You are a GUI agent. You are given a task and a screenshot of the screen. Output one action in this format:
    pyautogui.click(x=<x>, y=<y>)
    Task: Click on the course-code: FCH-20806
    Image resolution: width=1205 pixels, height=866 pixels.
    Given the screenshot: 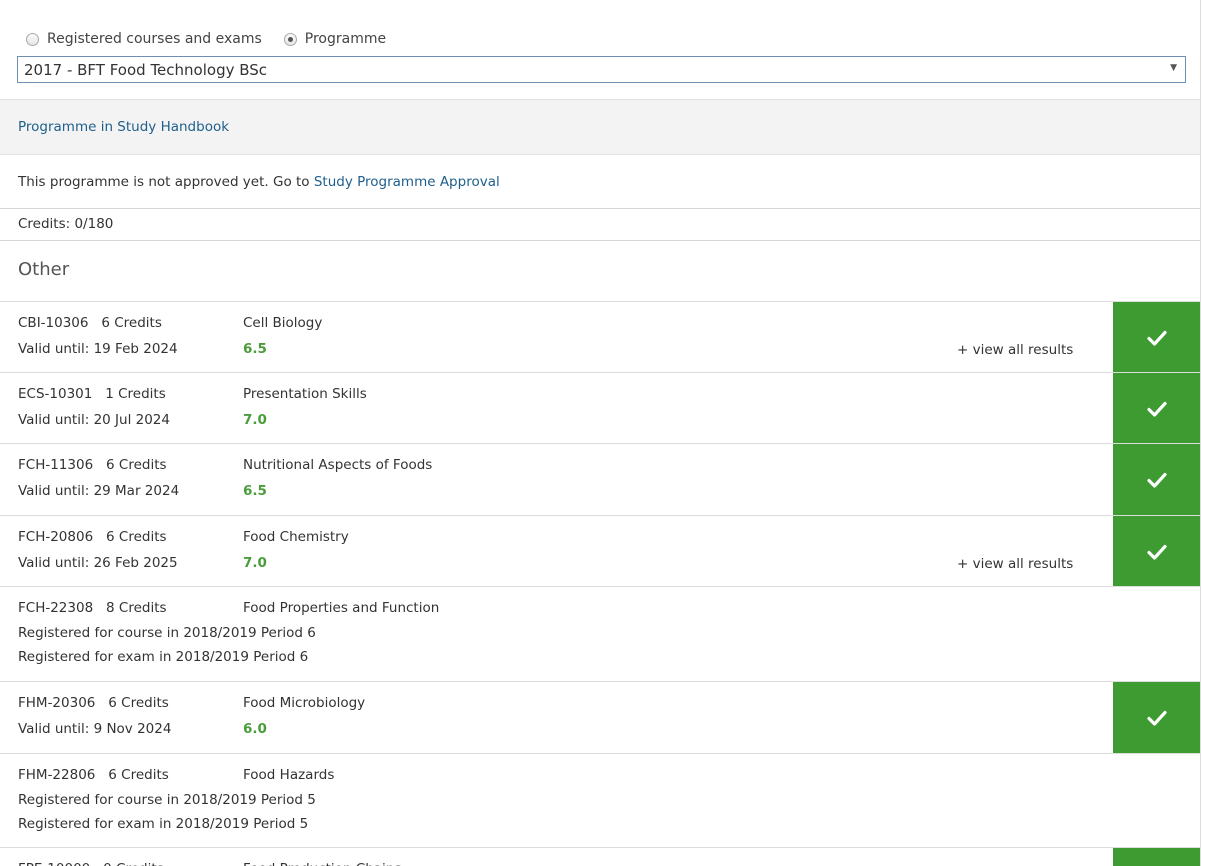 What is the action you would take?
    pyautogui.click(x=56, y=537)
    